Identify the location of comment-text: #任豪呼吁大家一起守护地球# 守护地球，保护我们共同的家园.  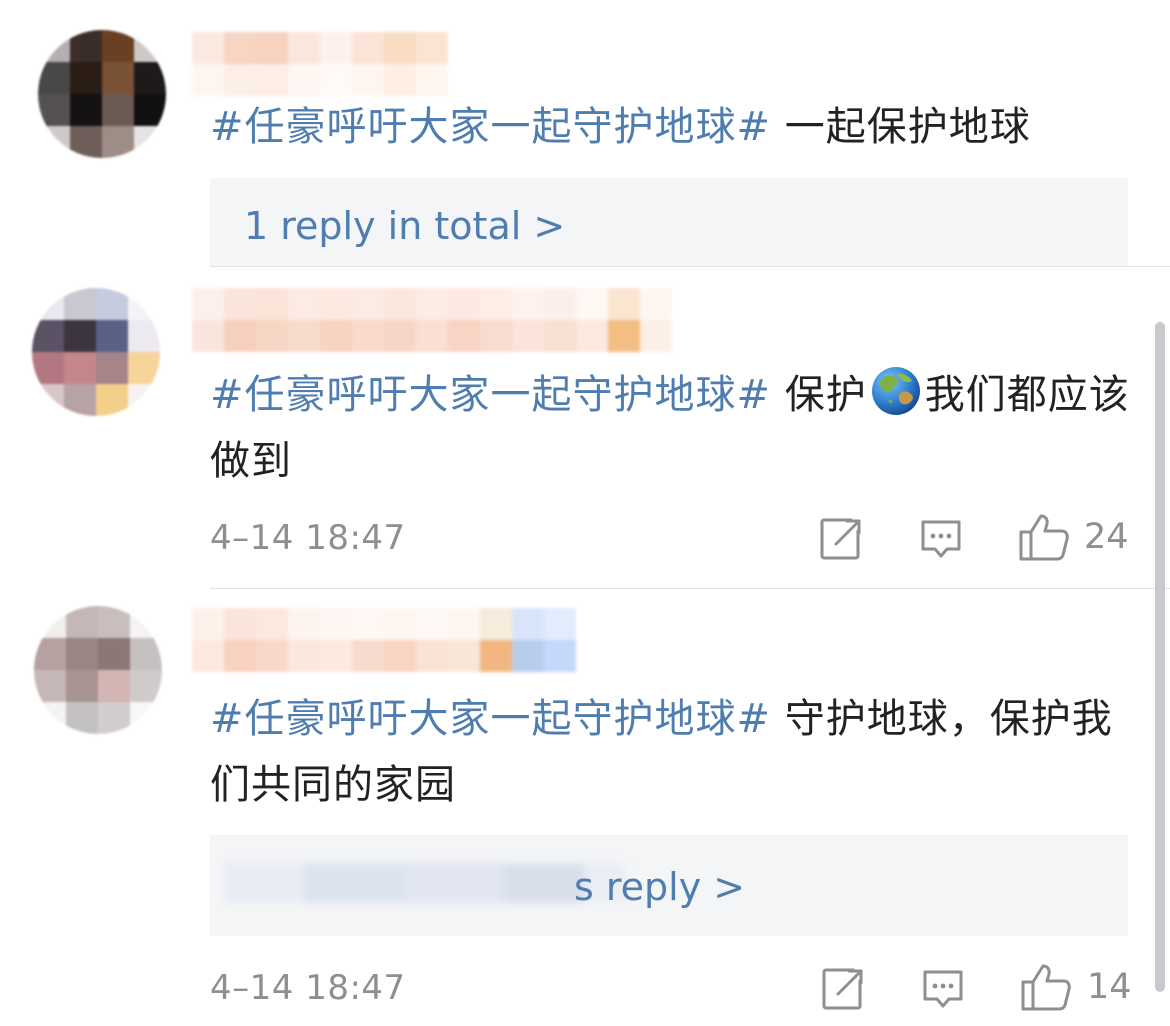
(670, 752).